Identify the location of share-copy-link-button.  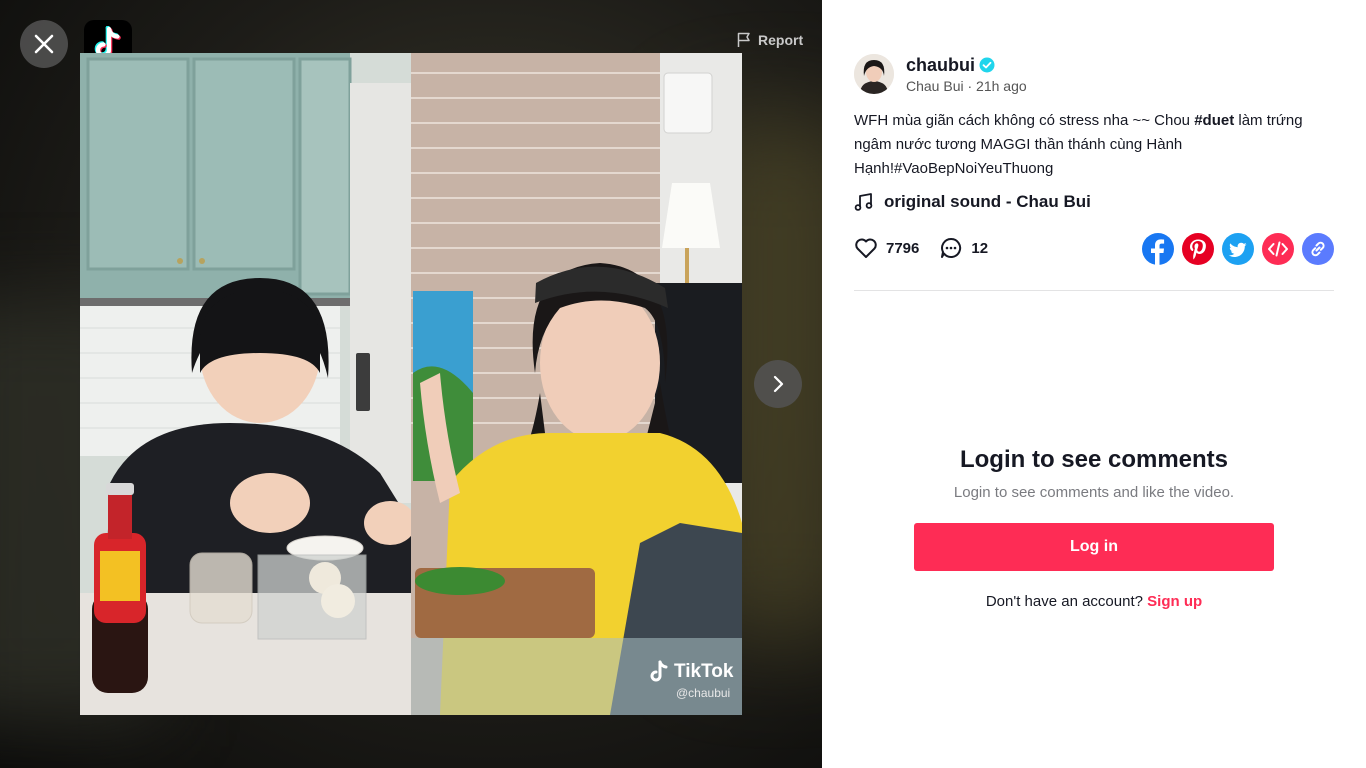
(1318, 249).